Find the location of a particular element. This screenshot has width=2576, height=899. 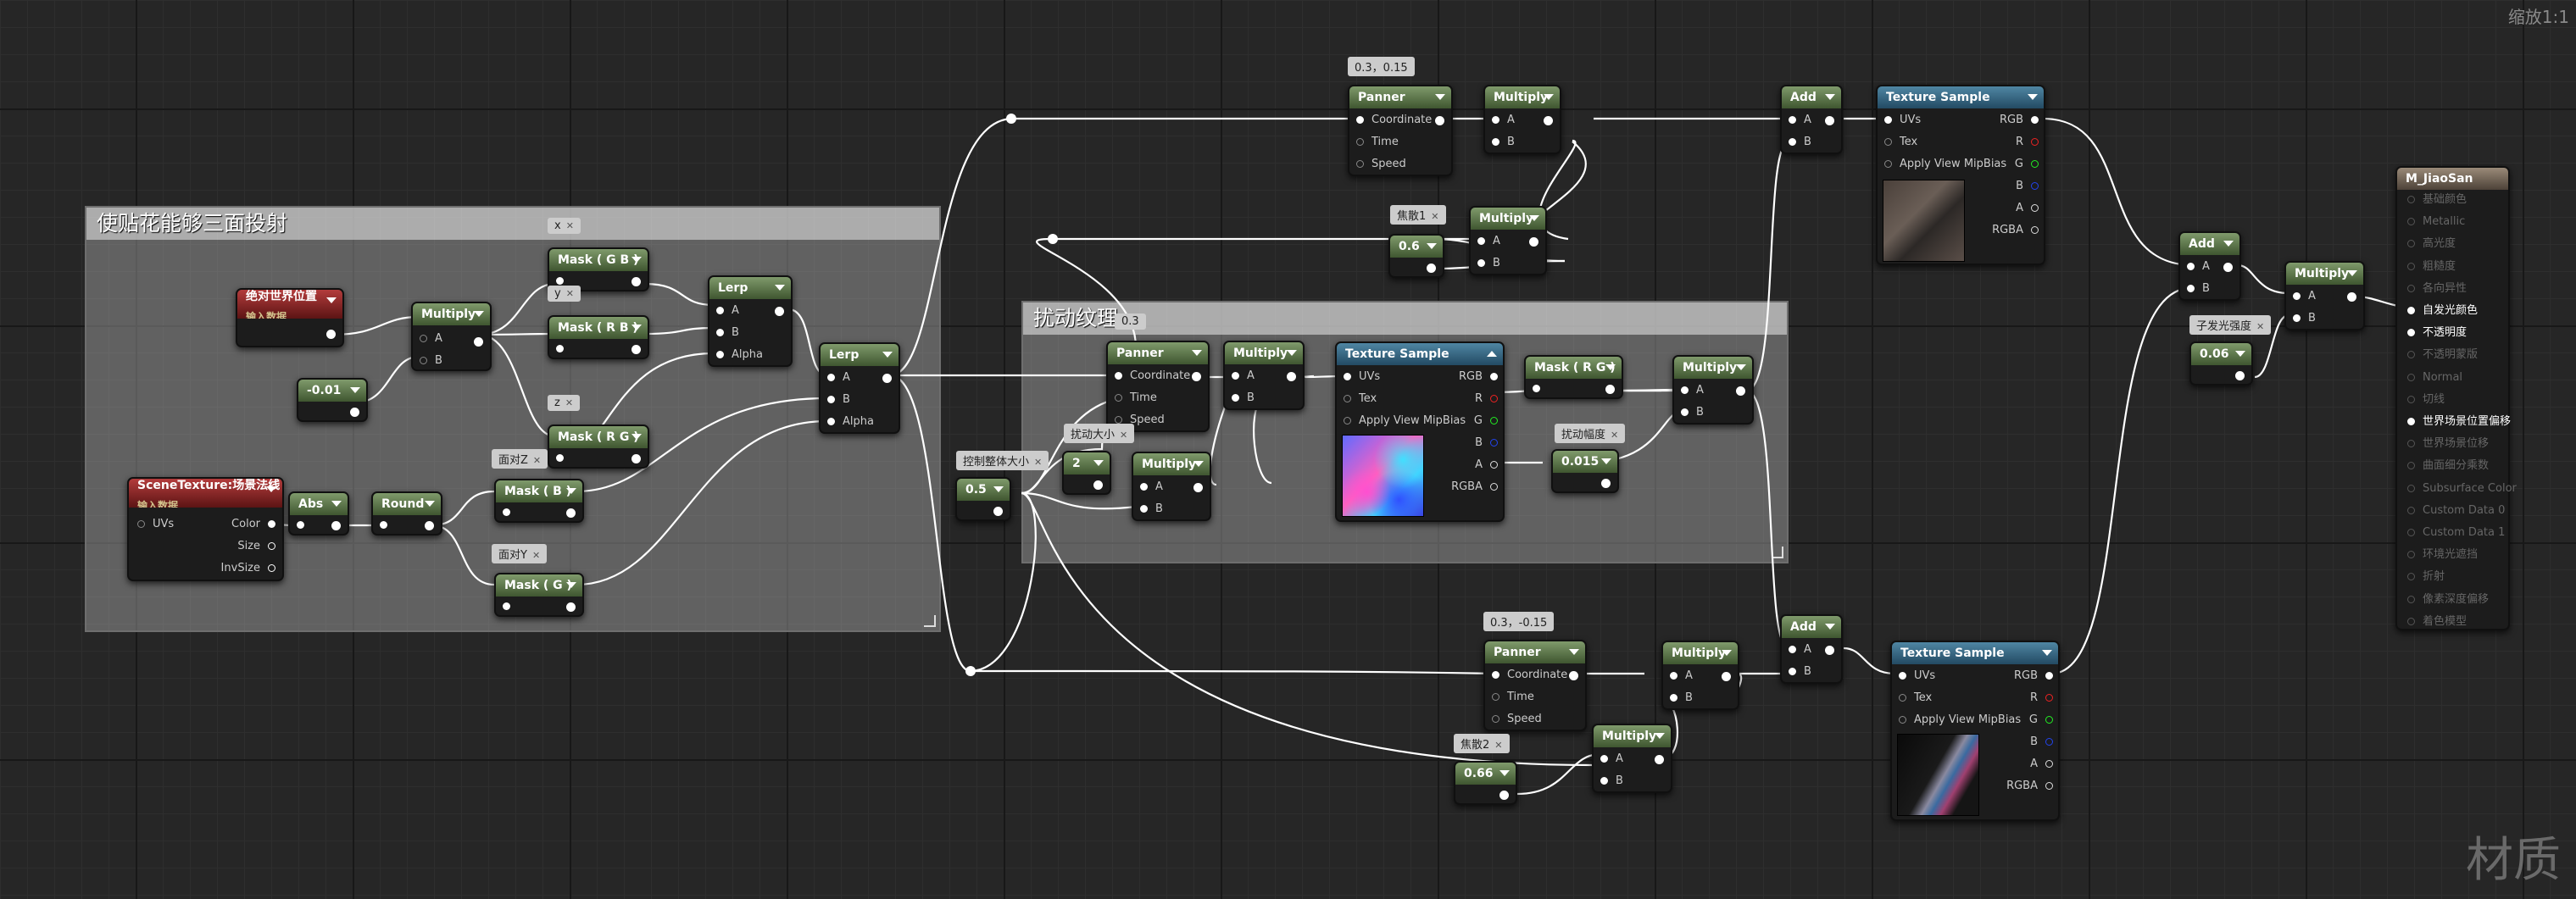

node-abs: Abs is located at coordinates (318, 513).